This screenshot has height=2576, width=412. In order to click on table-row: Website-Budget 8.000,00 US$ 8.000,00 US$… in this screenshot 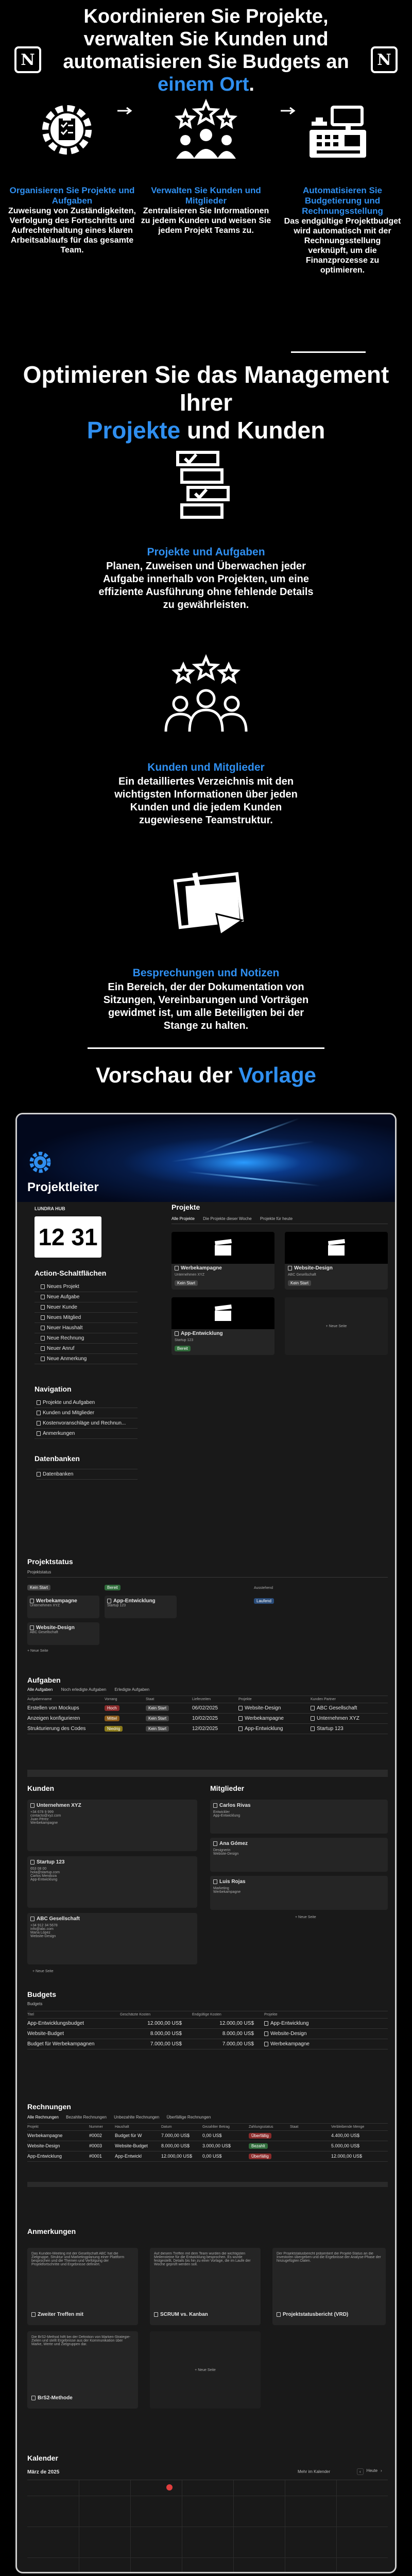, I will do `click(207, 2034)`.